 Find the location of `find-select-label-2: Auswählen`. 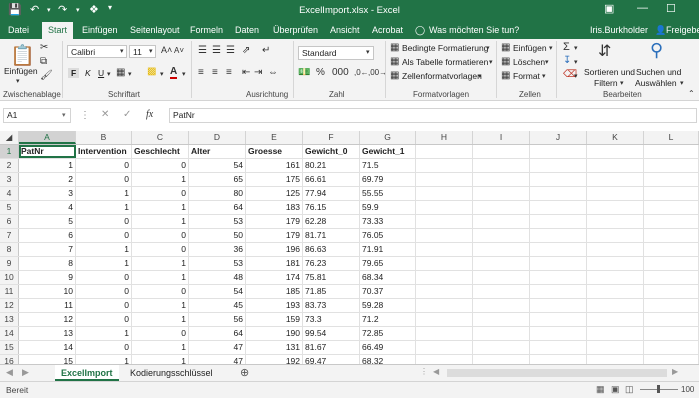

find-select-label-2: Auswählen is located at coordinates (656, 83).